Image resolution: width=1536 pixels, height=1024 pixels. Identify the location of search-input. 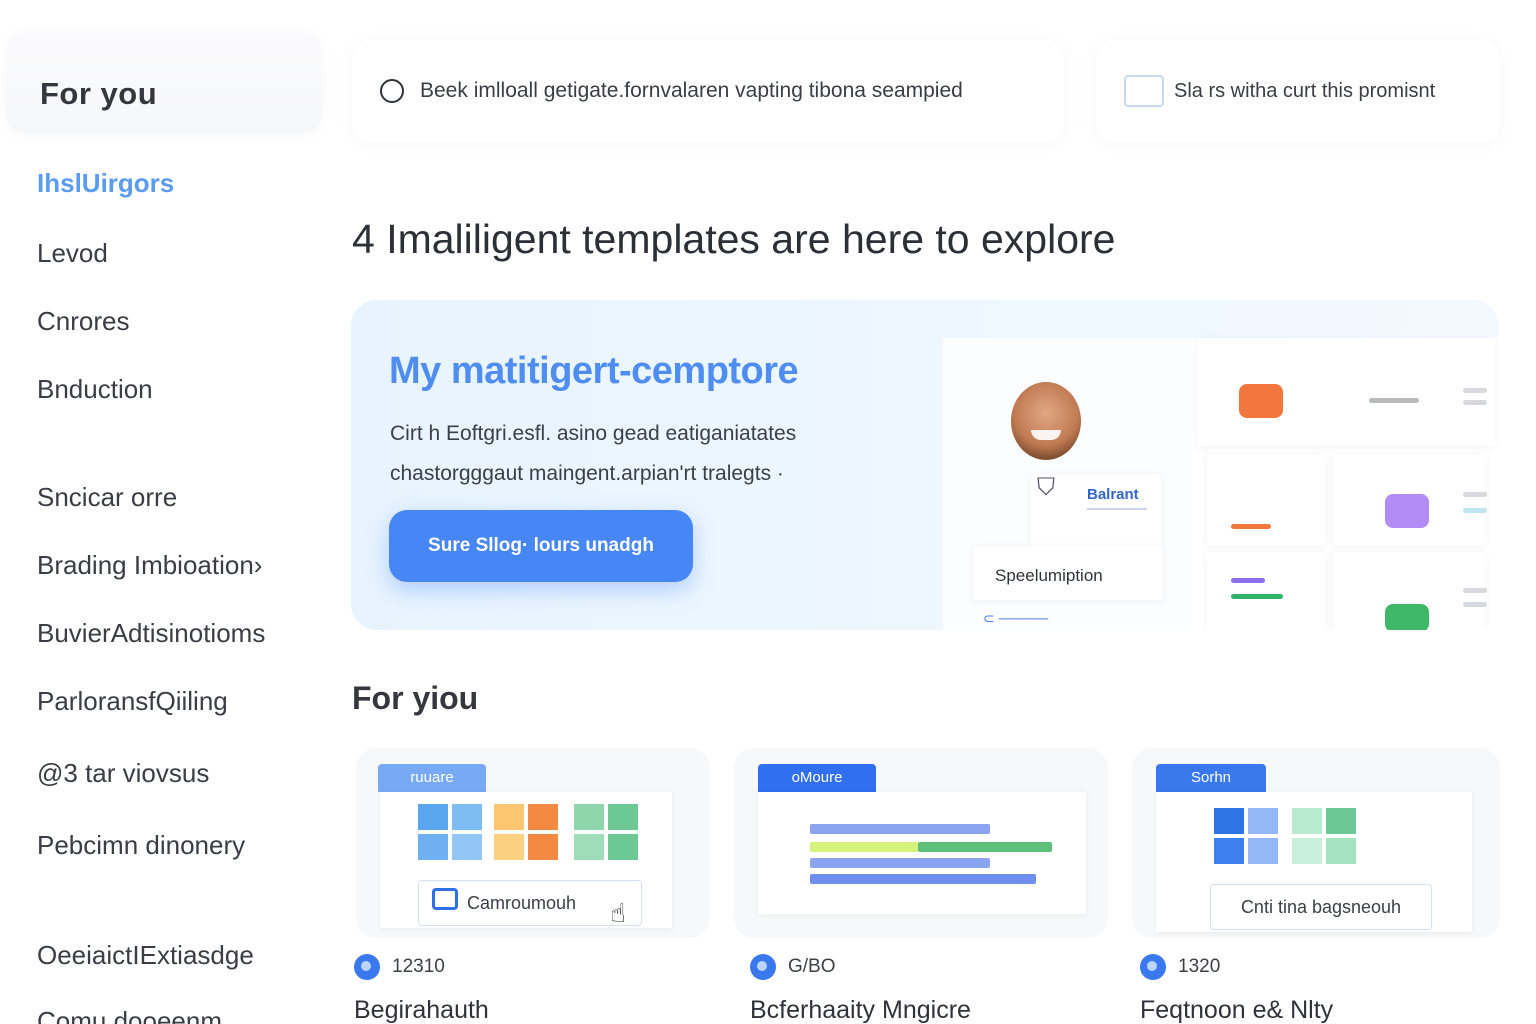
(740, 91).